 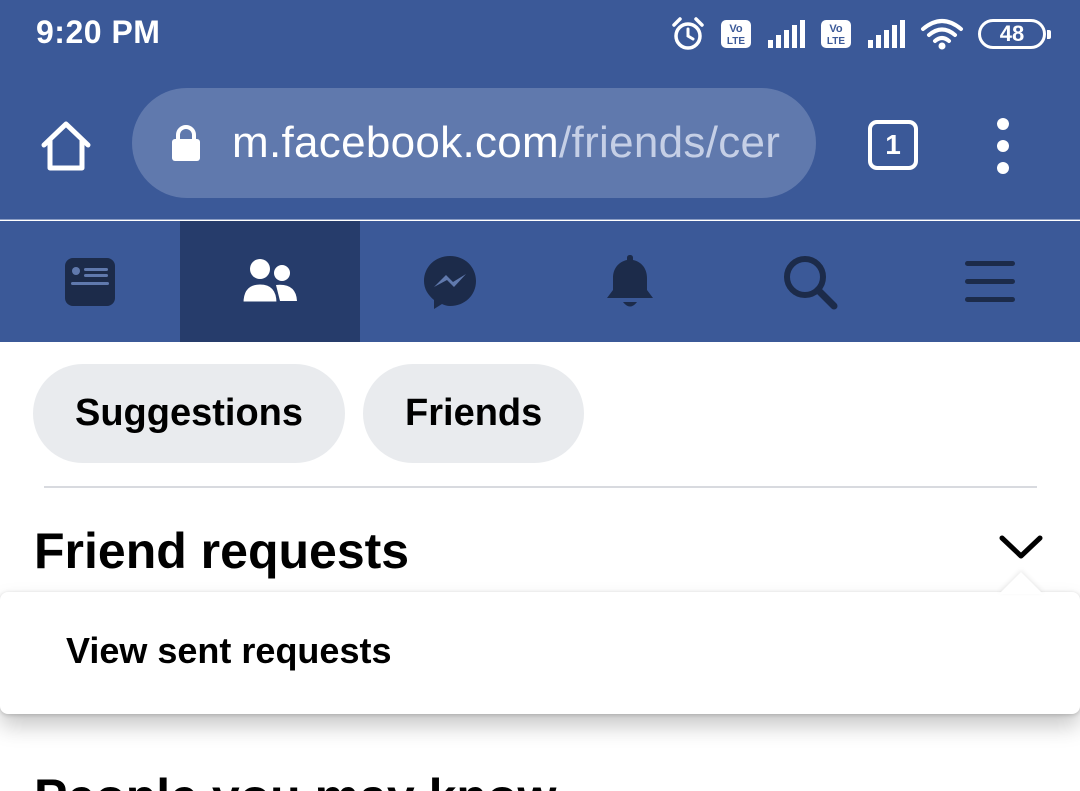 I want to click on tab-count: 1, so click(x=893, y=144).